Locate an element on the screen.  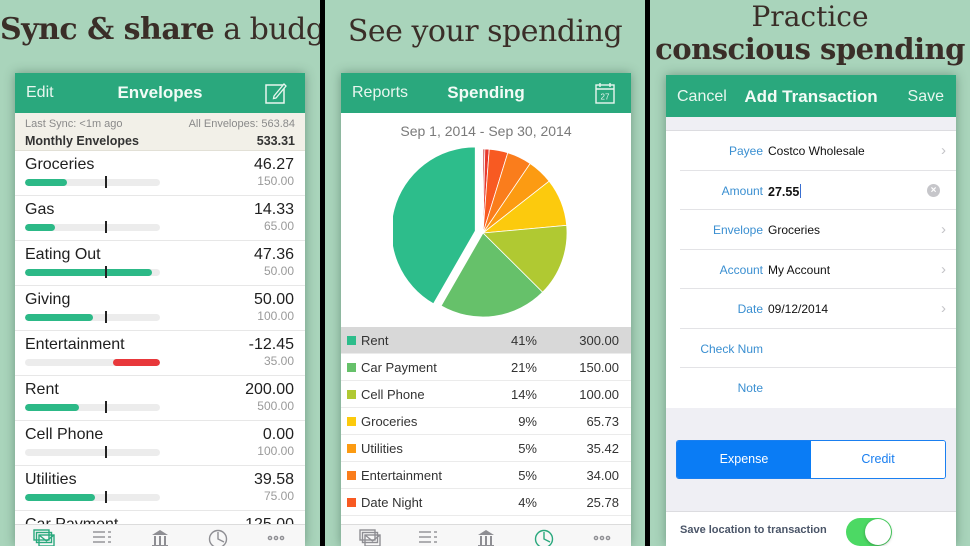
segment-expense: Expense is located at coordinates (744, 459).